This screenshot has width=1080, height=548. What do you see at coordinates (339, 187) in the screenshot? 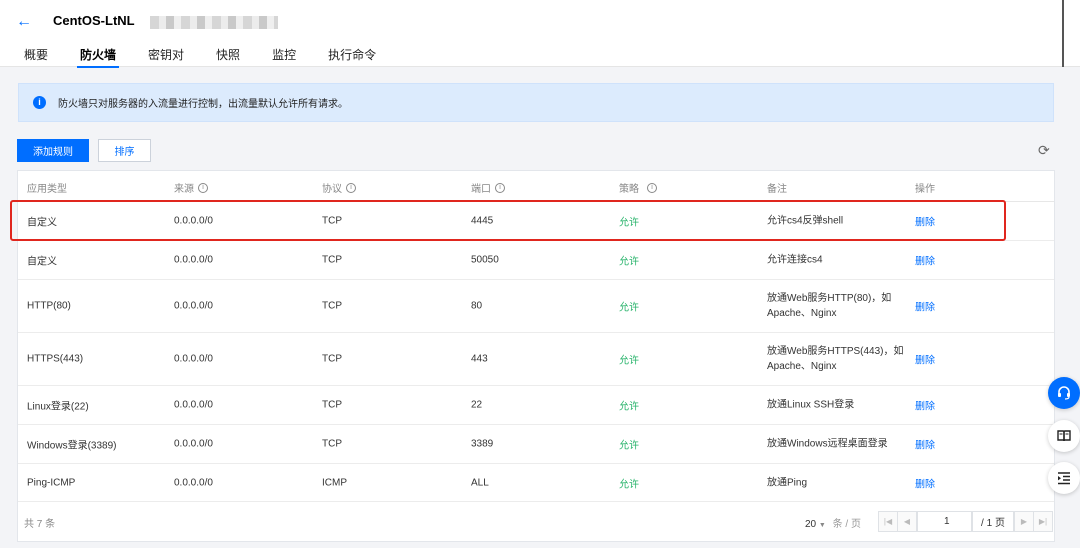
I see `column-header-protocol: 协议 i` at bounding box center [339, 187].